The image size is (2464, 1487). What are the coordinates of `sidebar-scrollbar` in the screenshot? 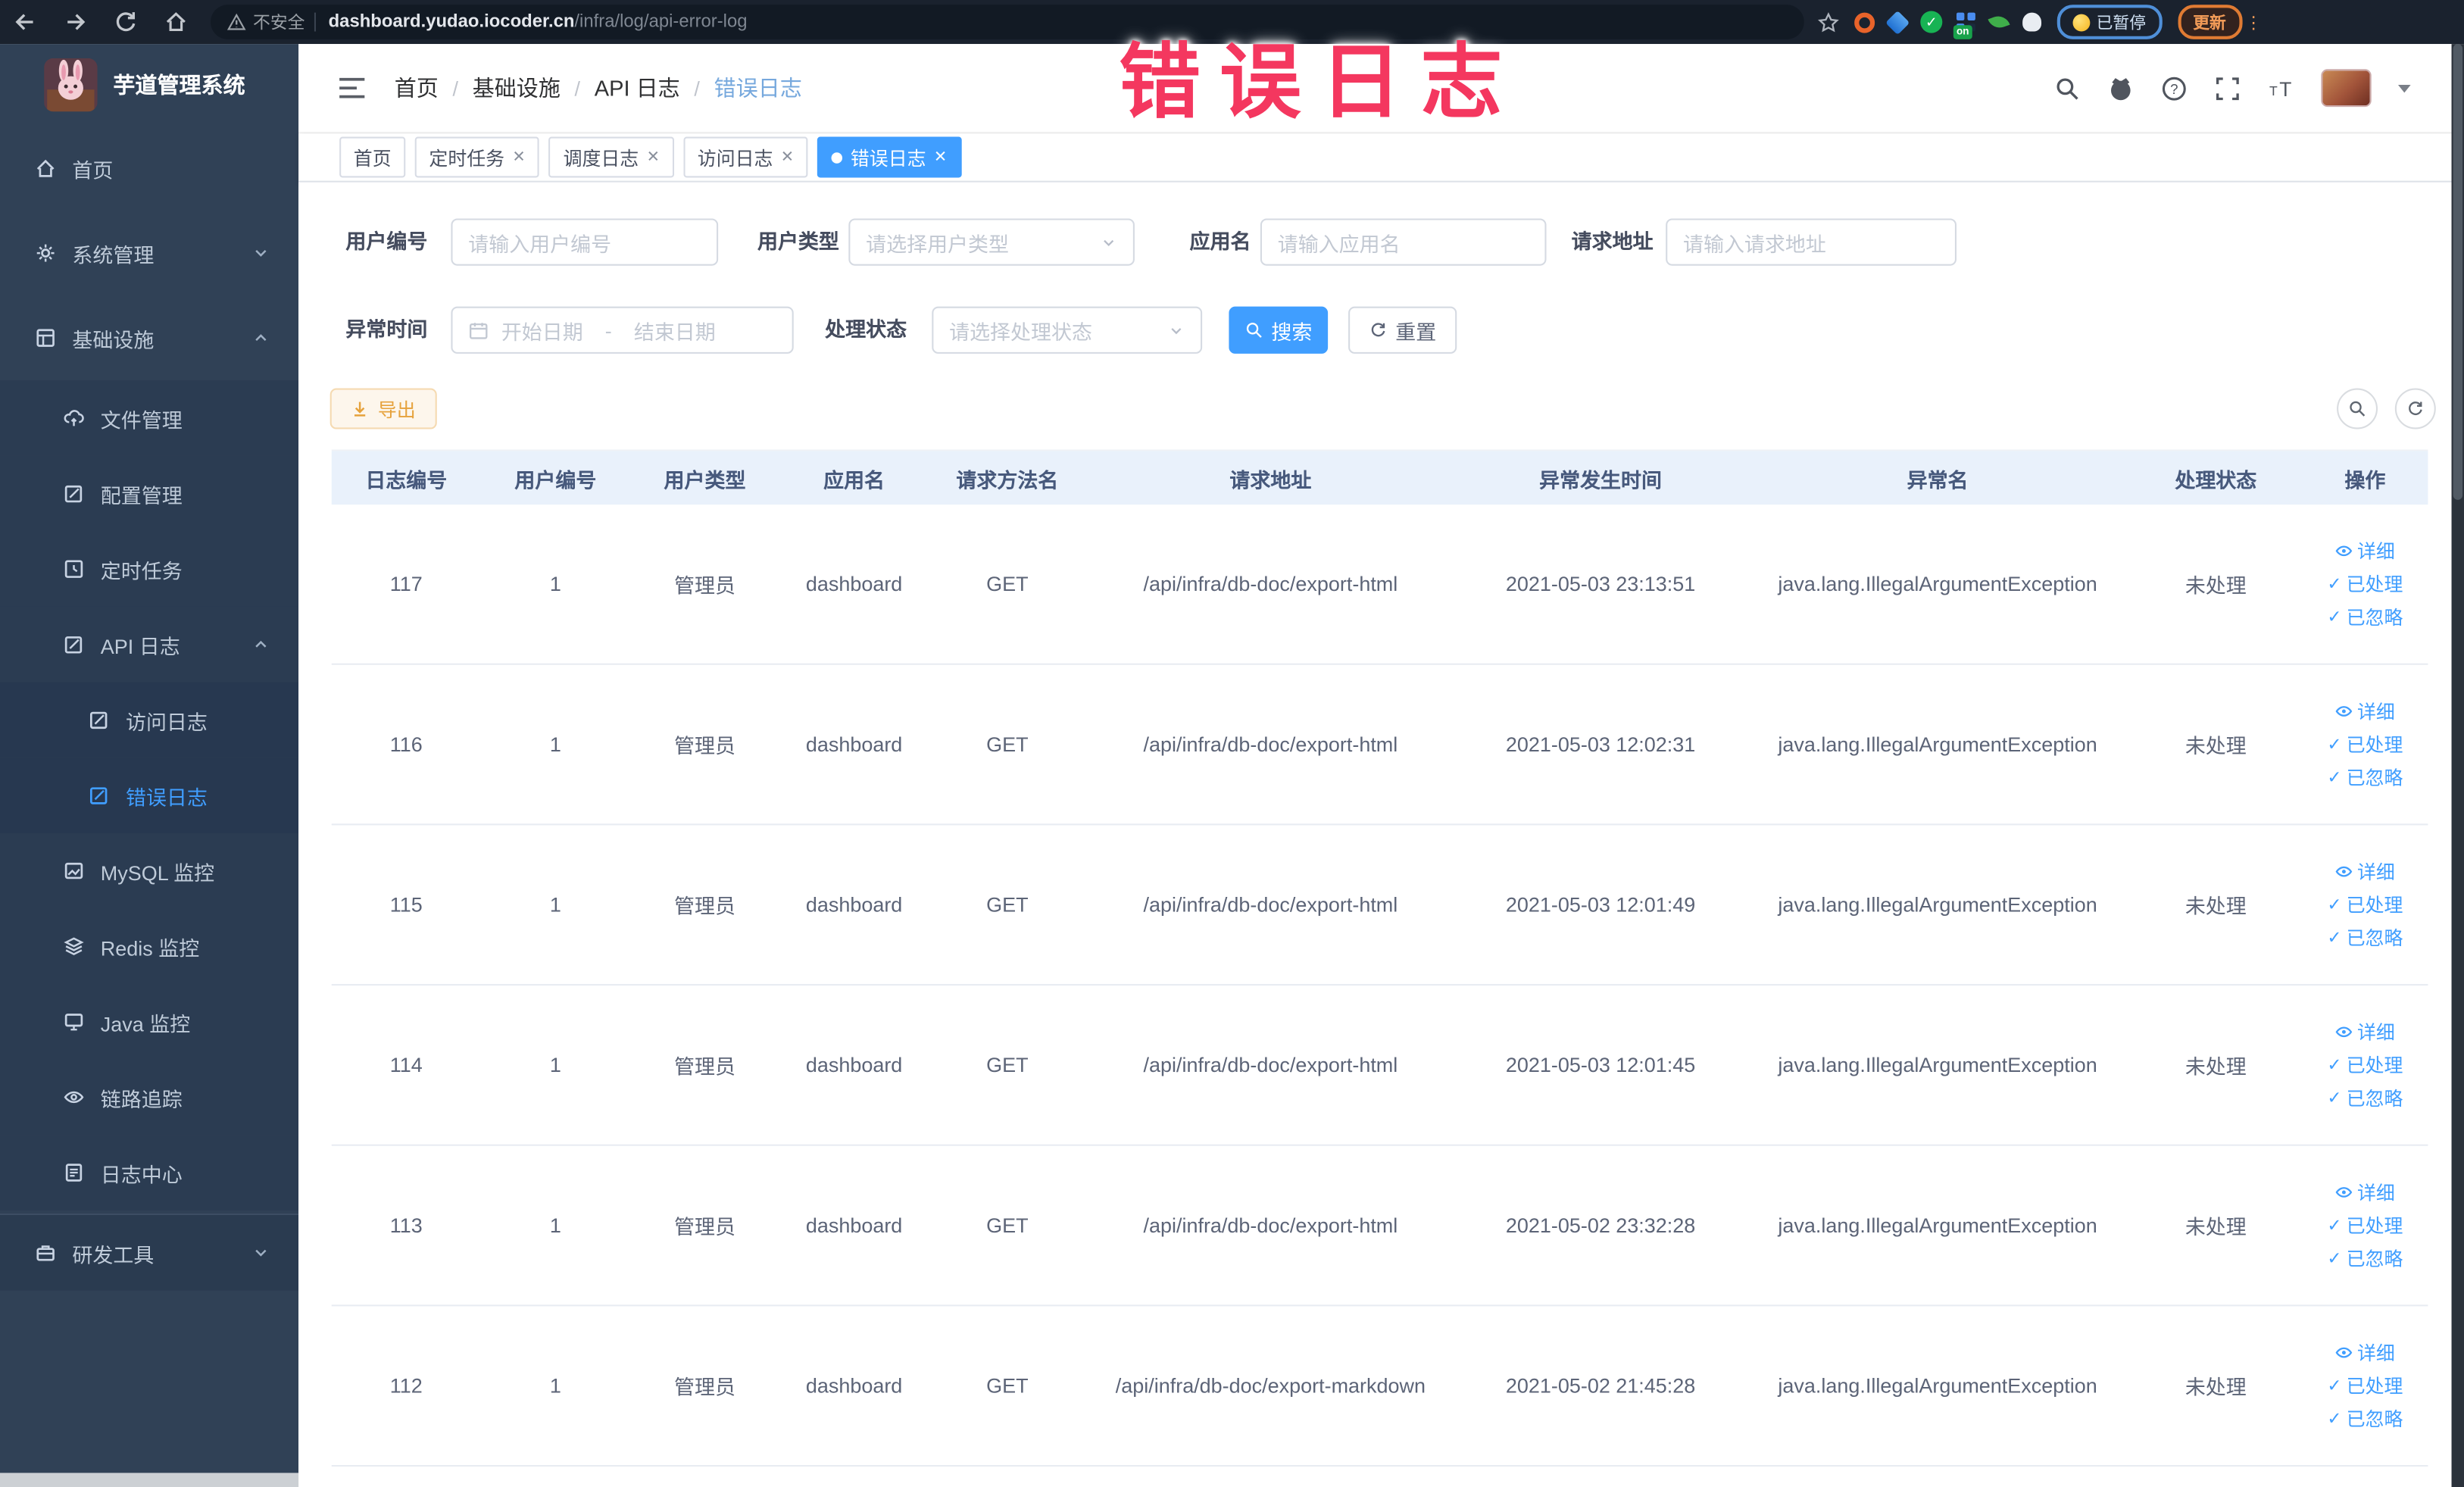 It's located at (149, 1480).